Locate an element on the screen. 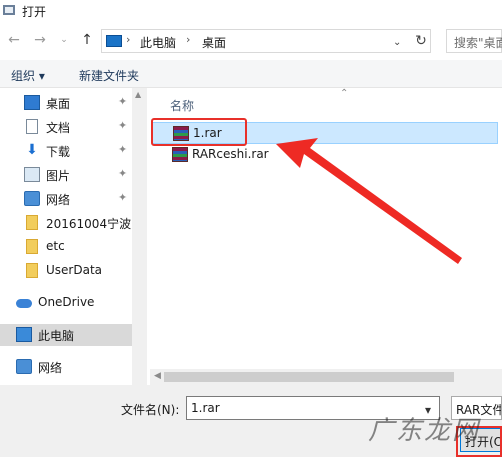  scrollbar-thumb is located at coordinates (309, 377).